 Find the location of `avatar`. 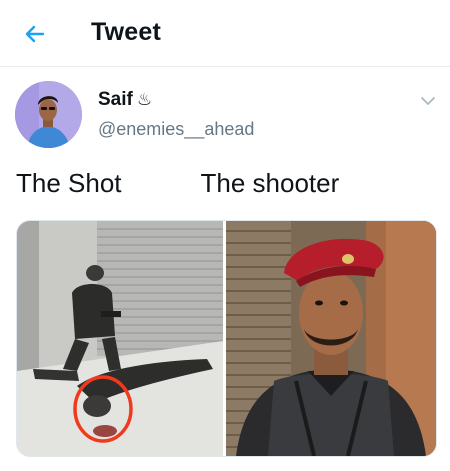

avatar is located at coordinates (48, 114).